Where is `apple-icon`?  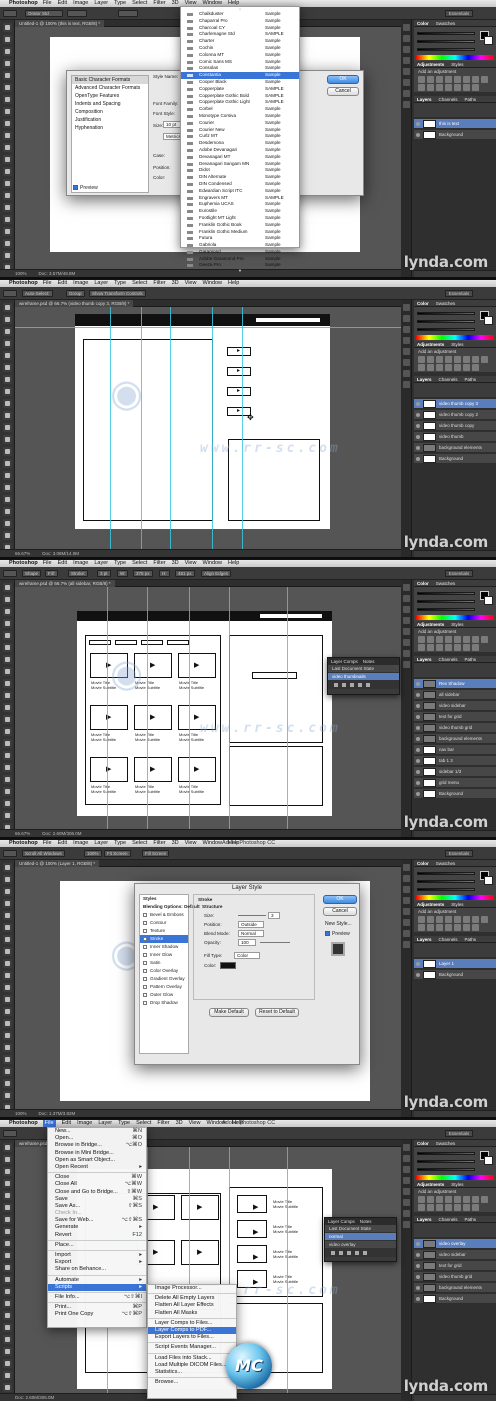 apple-icon is located at coordinates (3, 563).